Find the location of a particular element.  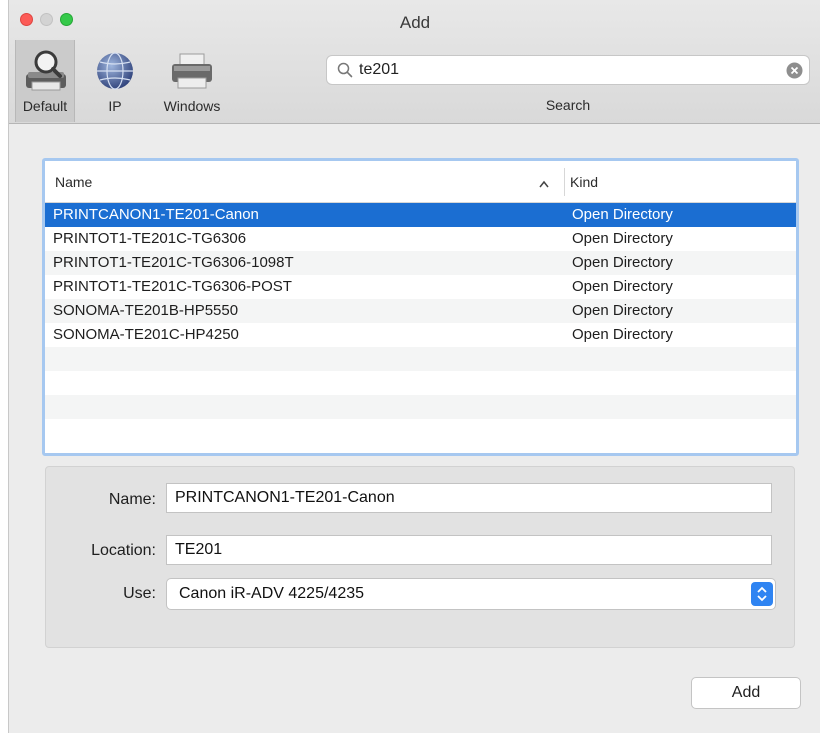

toolbar-windows-label: Windows is located at coordinates (192, 106).